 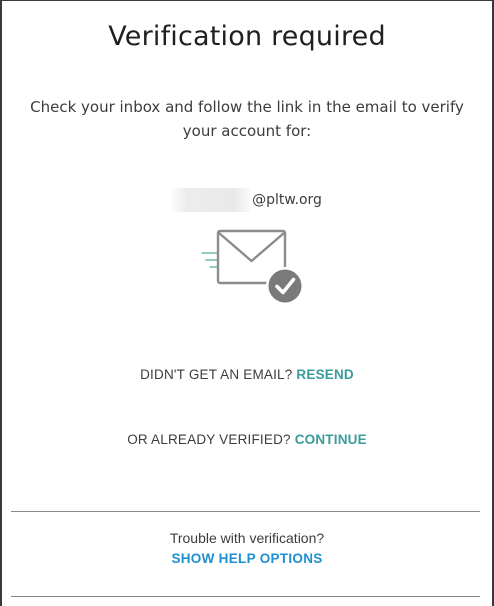 What do you see at coordinates (247, 558) in the screenshot?
I see `show-help-options-link: SHOW HELP OPTIONS` at bounding box center [247, 558].